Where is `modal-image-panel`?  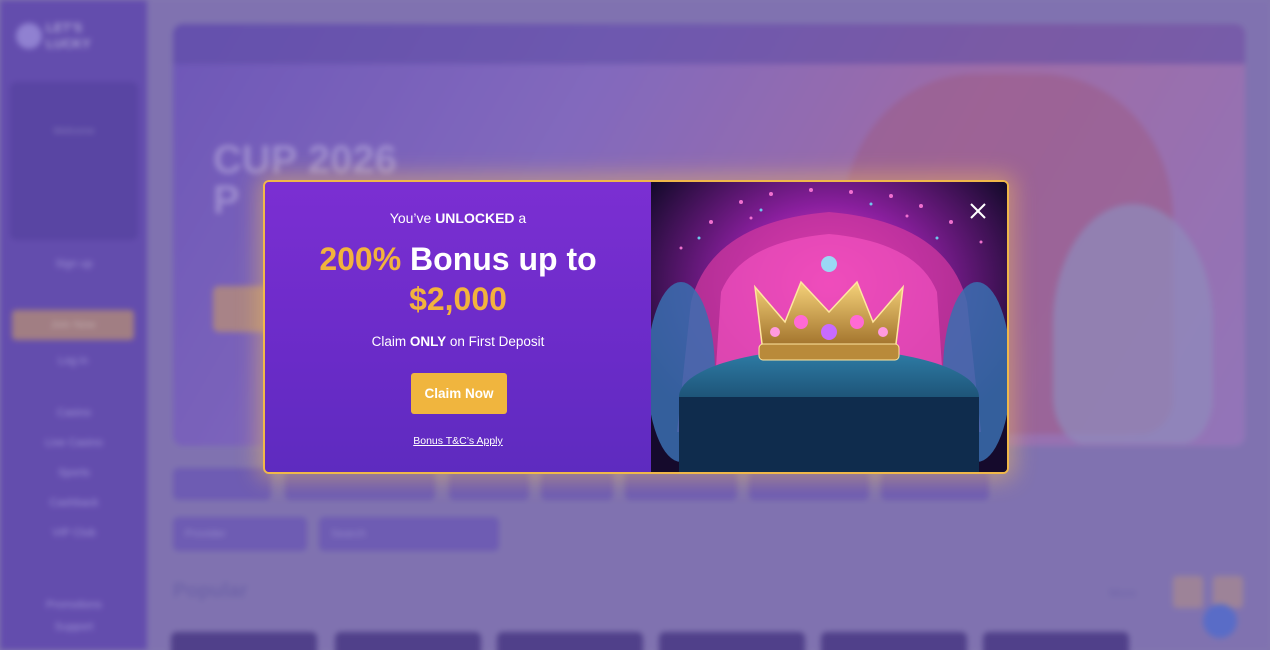
modal-image-panel is located at coordinates (829, 327).